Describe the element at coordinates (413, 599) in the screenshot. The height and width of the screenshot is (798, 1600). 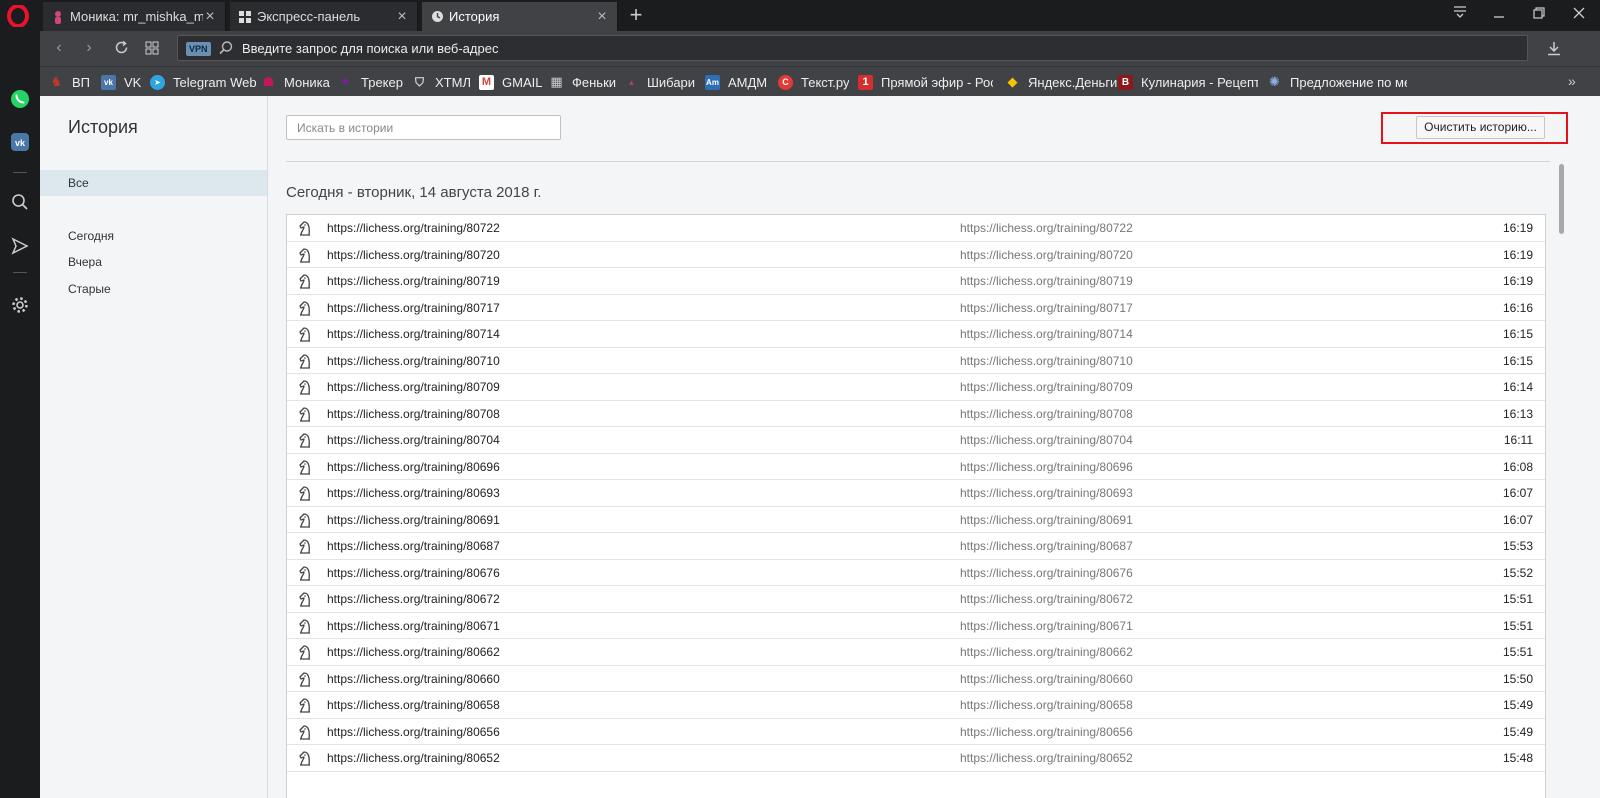
I see `history-title: https://lichess.org/training/80672` at that location.